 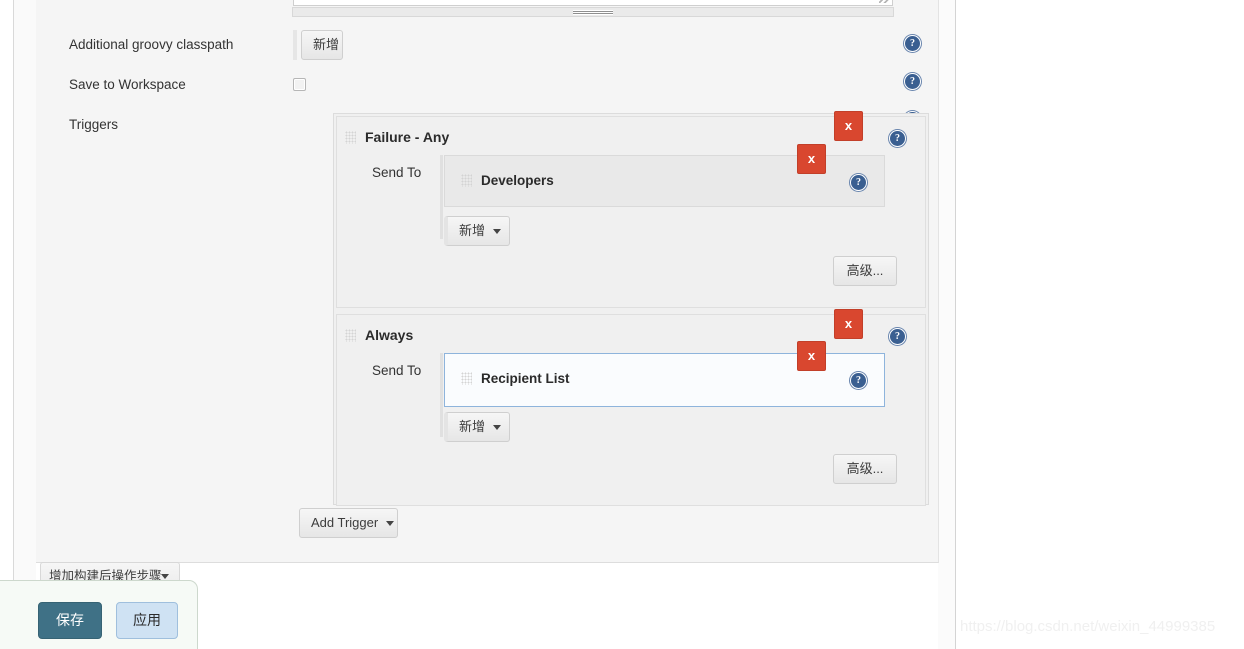 What do you see at coordinates (70, 620) in the screenshot?
I see `save-button: 保存` at bounding box center [70, 620].